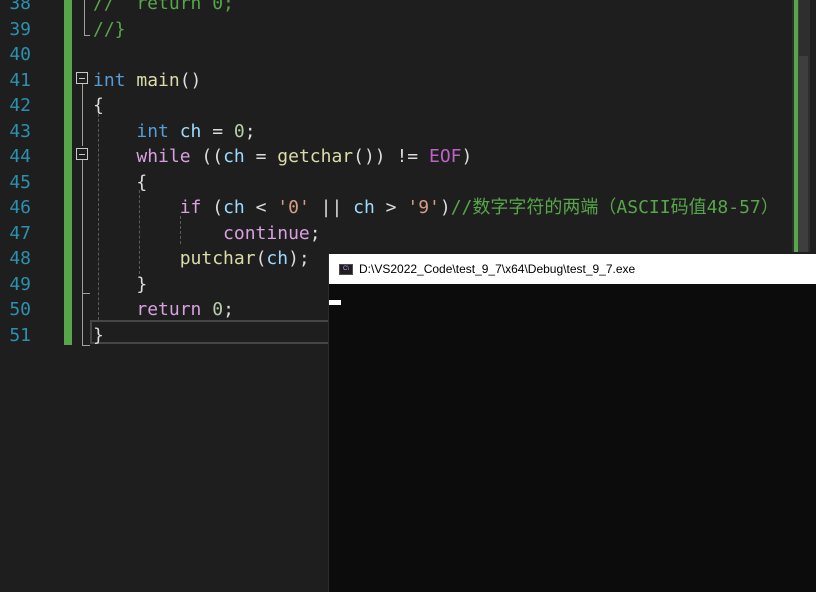 Image resolution: width=816 pixels, height=592 pixels. What do you see at coordinates (803, 154) in the screenshot?
I see `scrollbar-thumb` at bounding box center [803, 154].